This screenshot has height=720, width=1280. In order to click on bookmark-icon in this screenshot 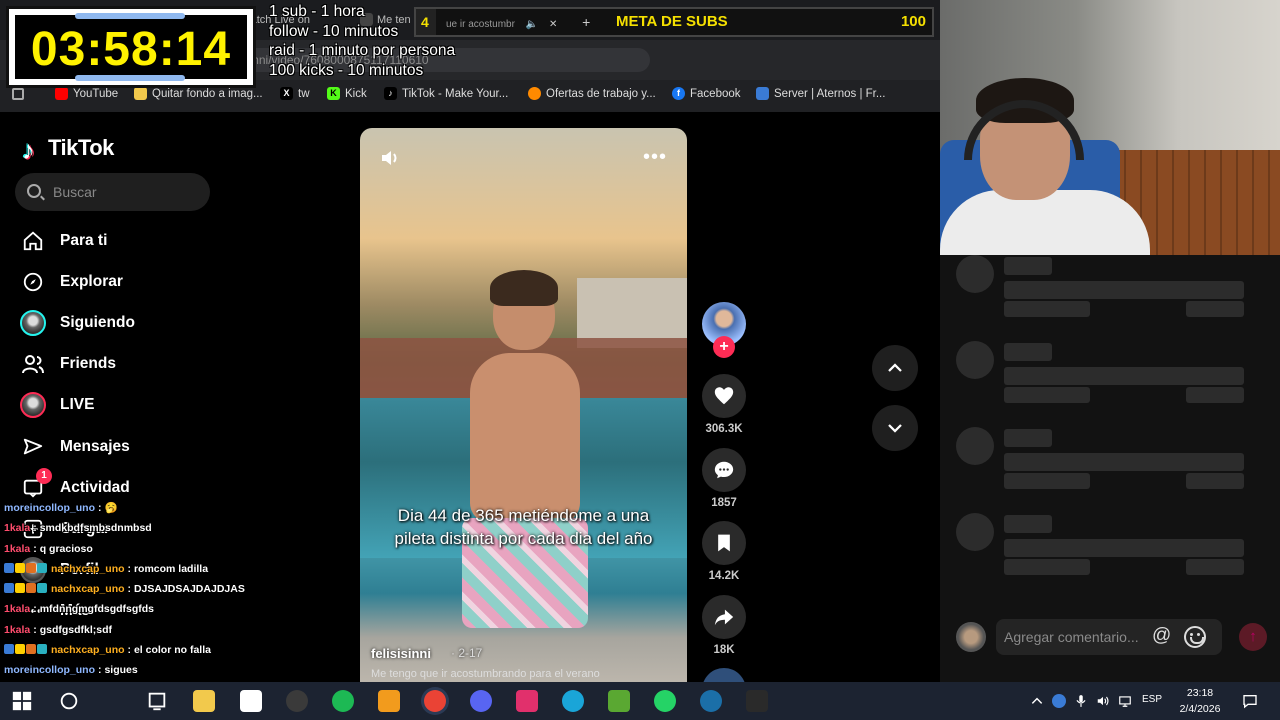, I will do `click(724, 543)`.